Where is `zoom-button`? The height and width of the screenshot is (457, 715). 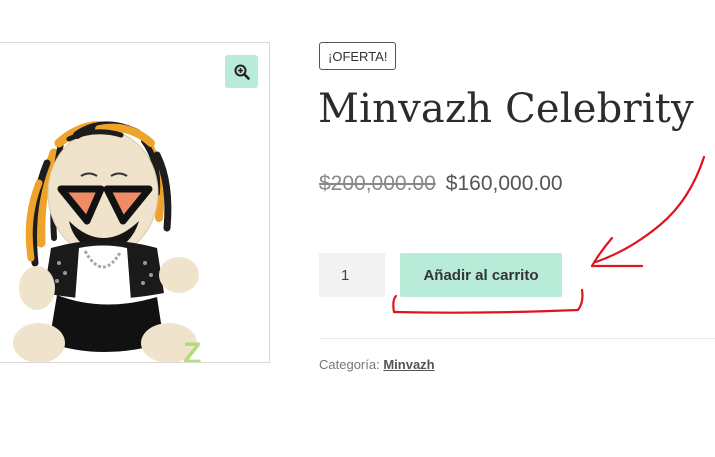
zoom-button is located at coordinates (241, 71).